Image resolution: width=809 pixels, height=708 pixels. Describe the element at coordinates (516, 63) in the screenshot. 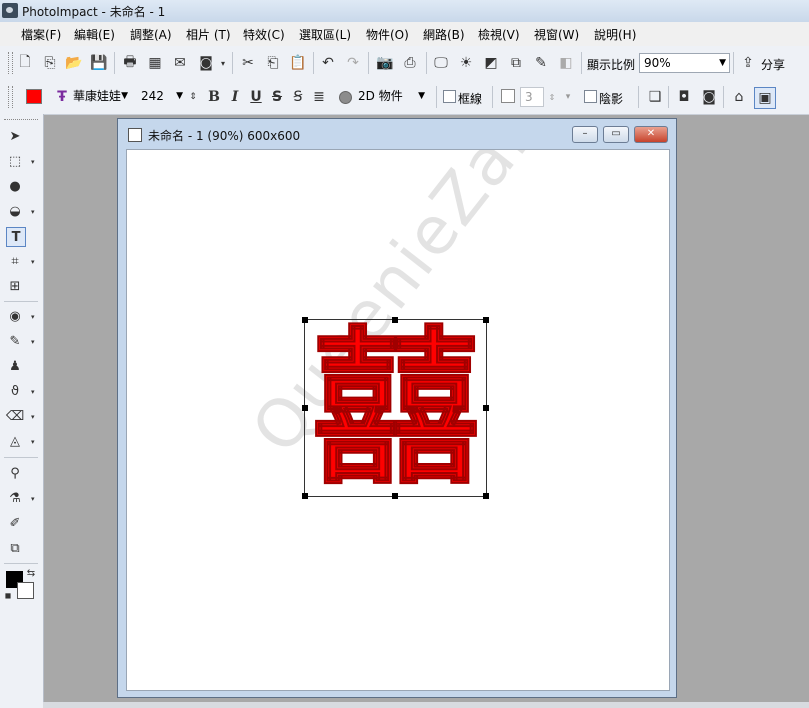

I see `enhance-icon: ⧉` at that location.